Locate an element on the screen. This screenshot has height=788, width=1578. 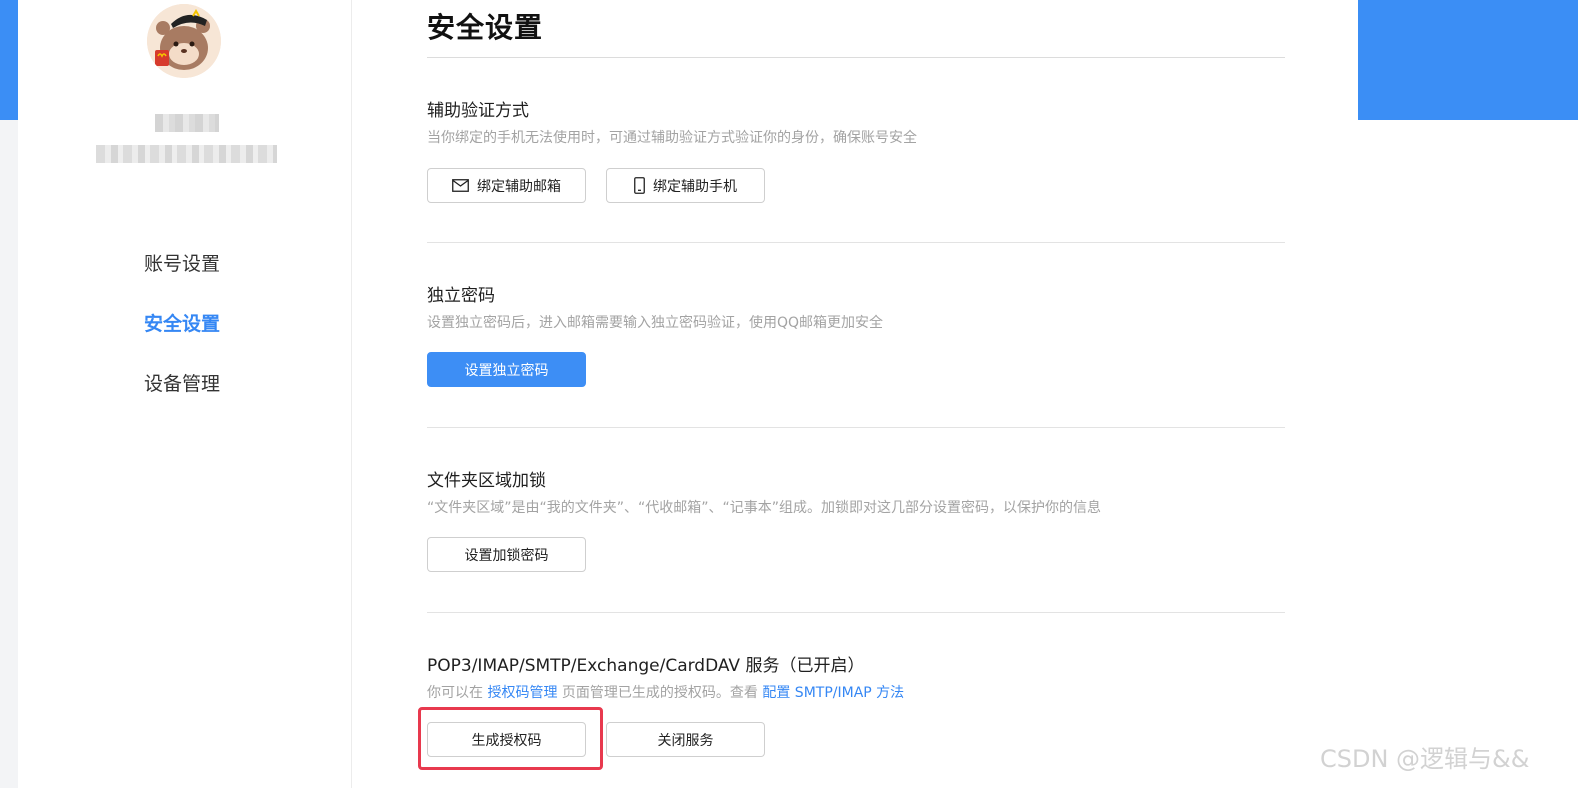
section-description: 设置独立密码后，进入邮箱需要输入独立密码验证，使用QQ邮箱更加安全 is located at coordinates (655, 323).